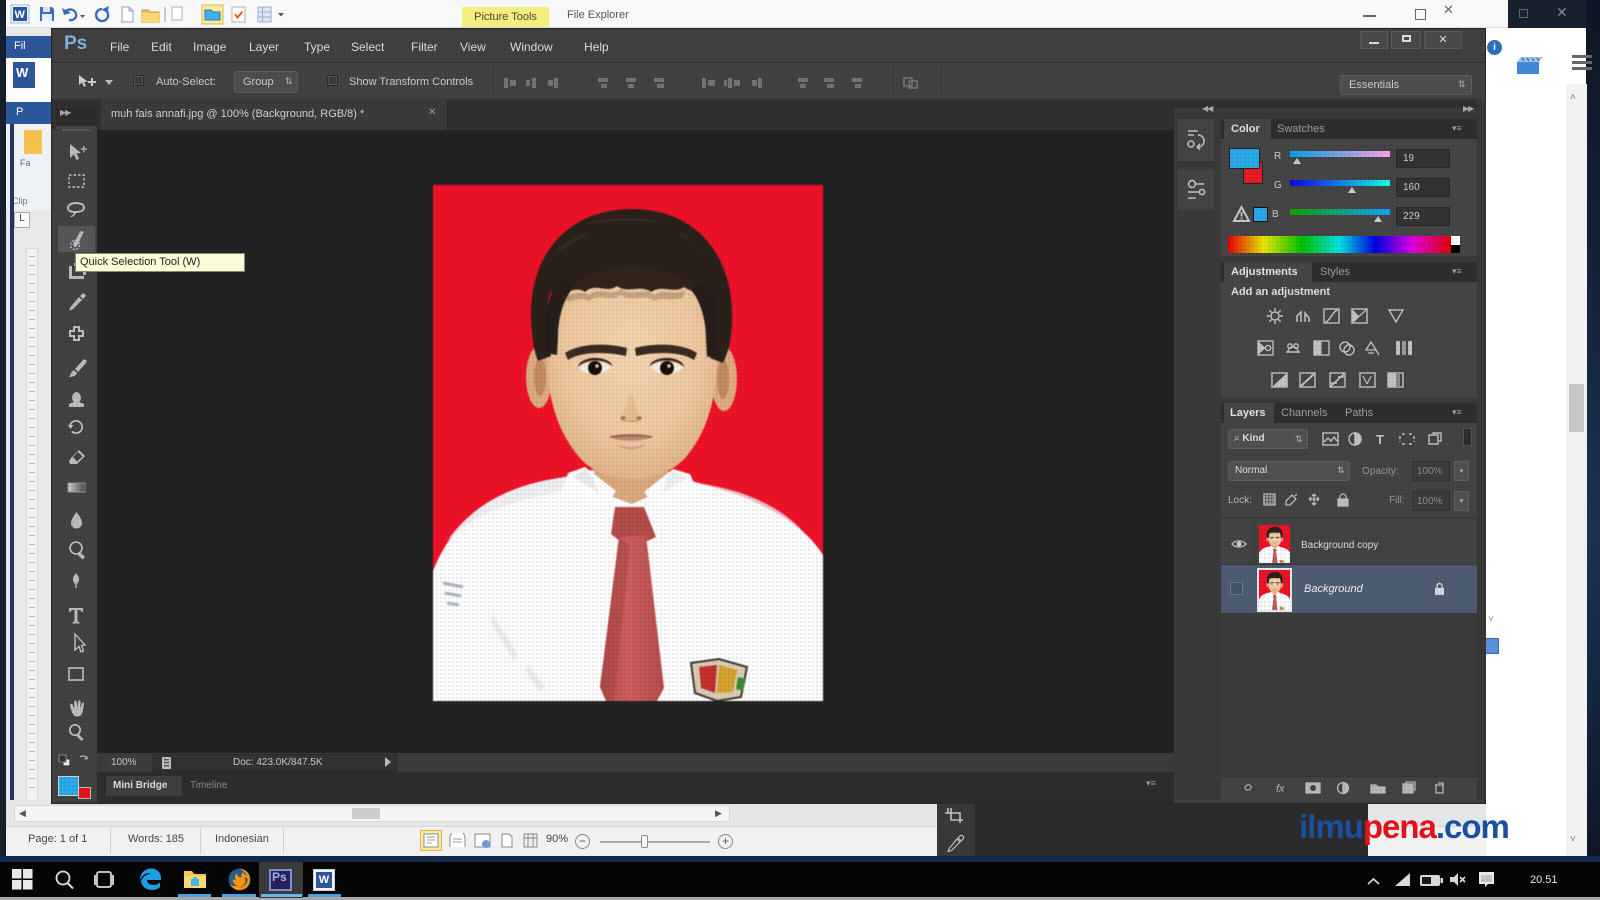 This screenshot has width=1600, height=900. What do you see at coordinates (1280, 789) in the screenshot?
I see `svg-text: fx` at bounding box center [1280, 789].